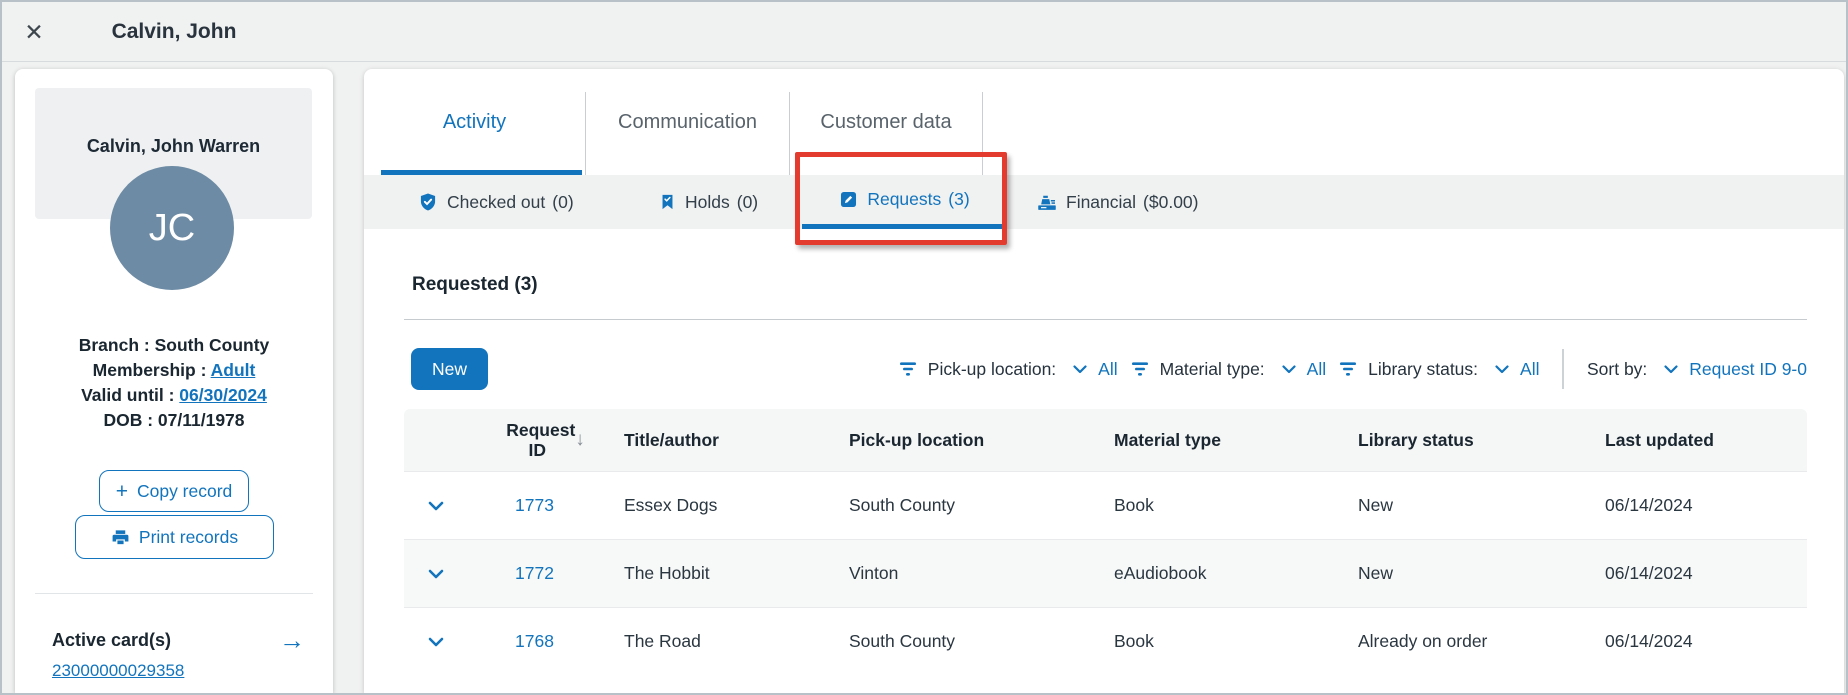 The height and width of the screenshot is (695, 1848). I want to click on shield-check-icon, so click(428, 202).